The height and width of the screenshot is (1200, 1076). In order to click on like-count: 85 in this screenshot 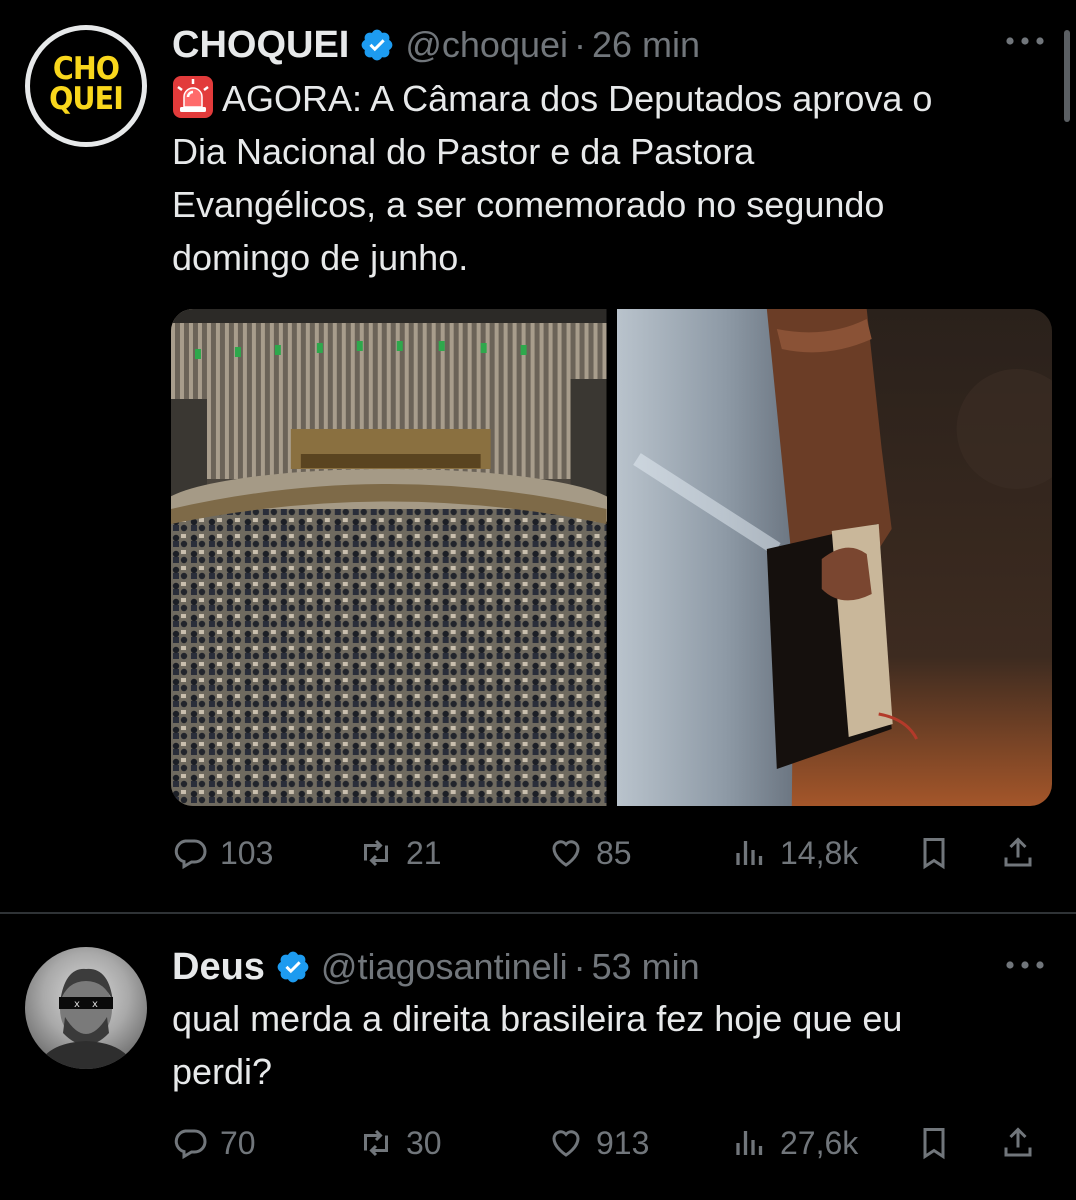, I will do `click(614, 852)`.